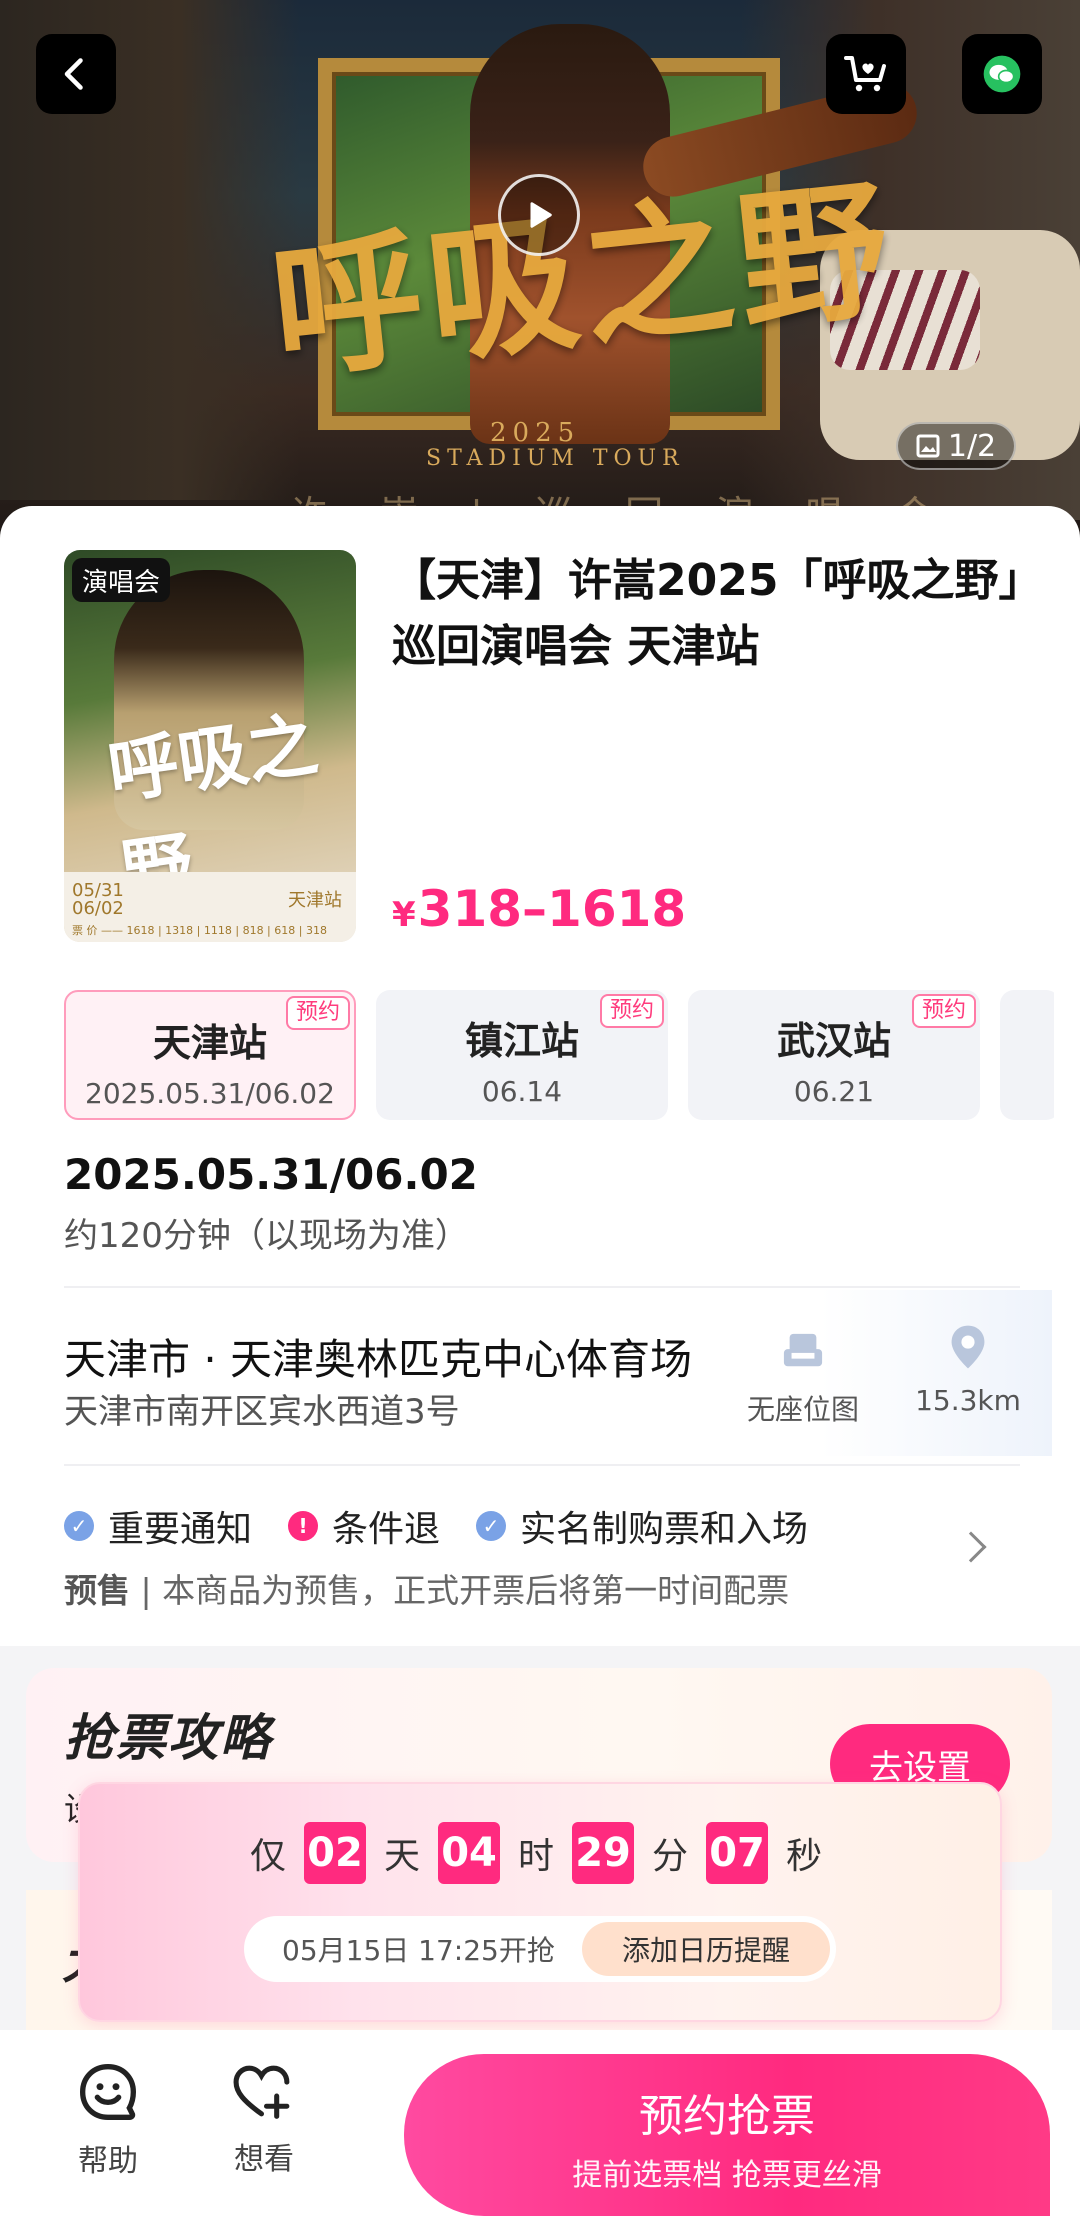  Describe the element at coordinates (264, 2159) in the screenshot. I see `want-label: 想看` at that location.